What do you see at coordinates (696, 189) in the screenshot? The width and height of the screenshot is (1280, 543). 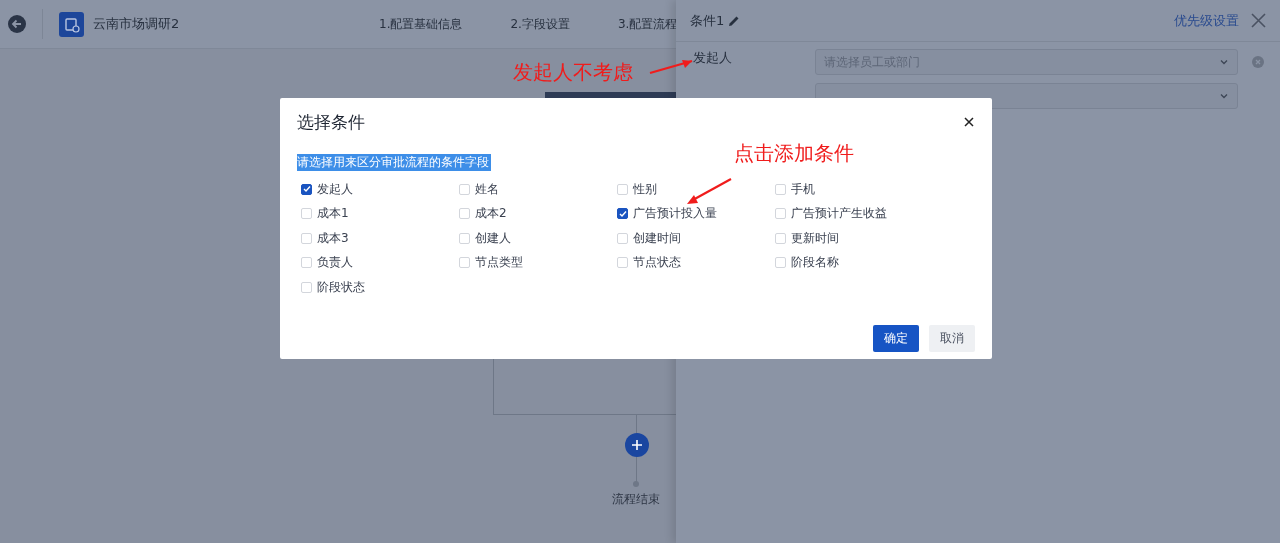 I see `condition-checkbox: 性别` at bounding box center [696, 189].